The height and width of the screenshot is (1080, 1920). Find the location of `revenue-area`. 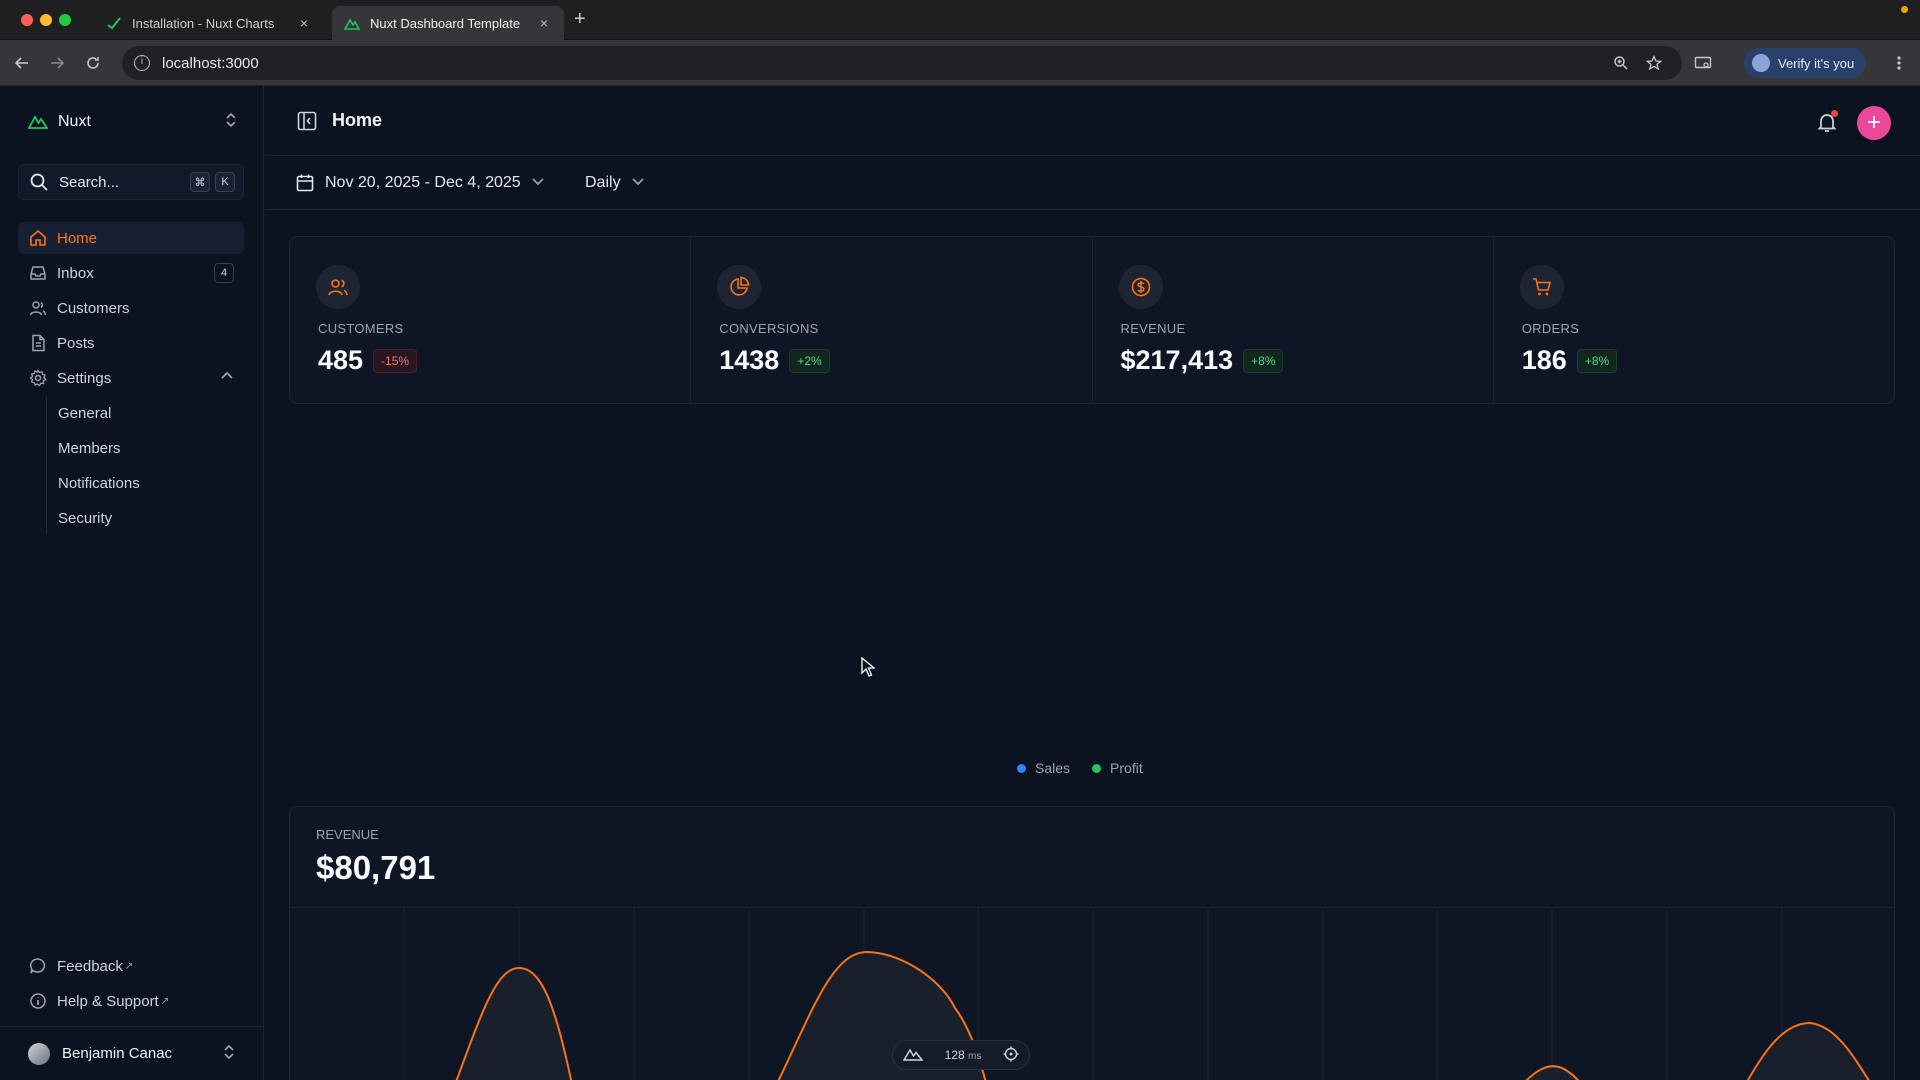

revenue-area is located at coordinates (1162, 1016).